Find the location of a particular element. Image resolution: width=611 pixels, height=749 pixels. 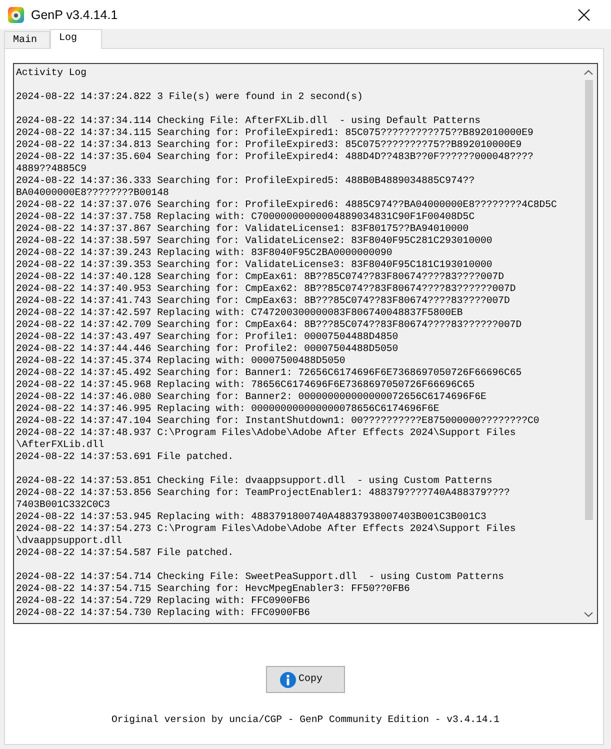

scrollbar-thumb is located at coordinates (588, 300).